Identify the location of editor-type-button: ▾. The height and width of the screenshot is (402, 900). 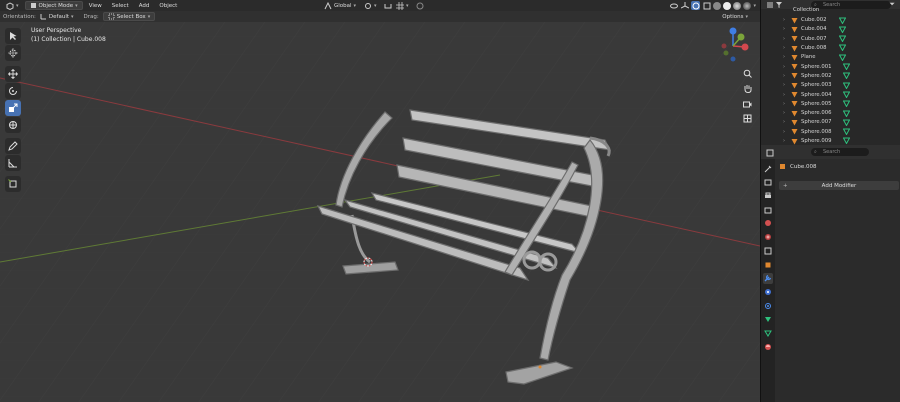
(12, 5).